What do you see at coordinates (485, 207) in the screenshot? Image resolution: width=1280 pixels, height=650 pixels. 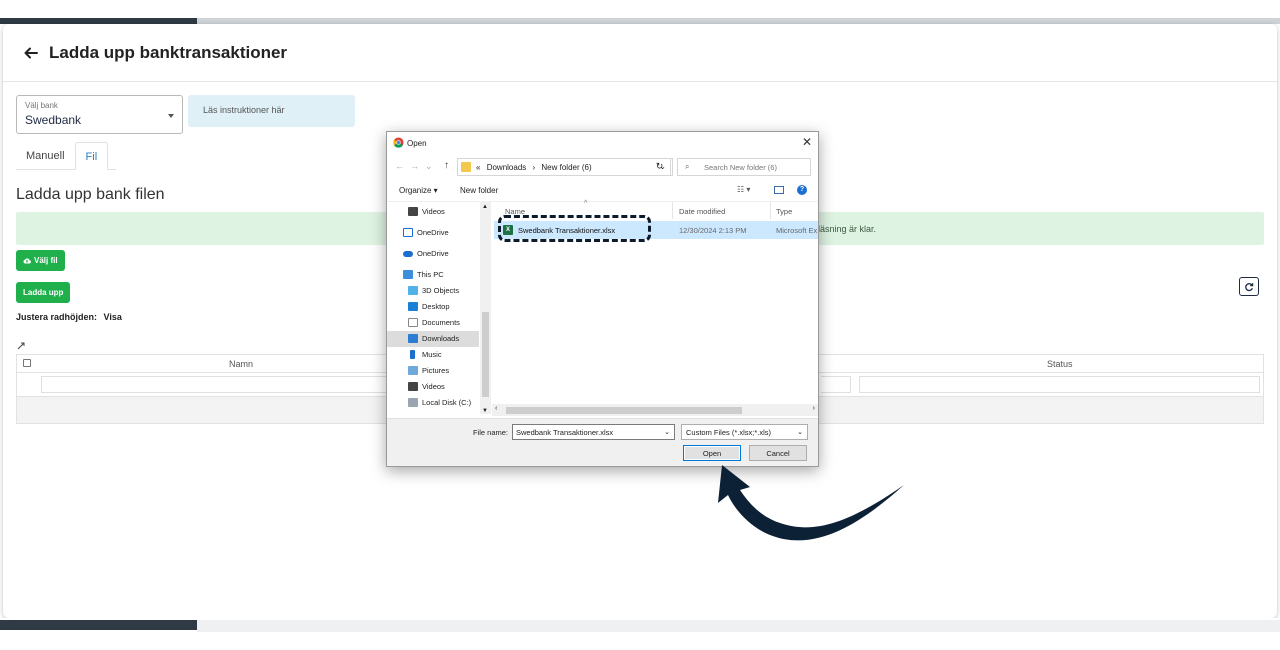 I see `scroll-up-icon: ▲` at bounding box center [485, 207].